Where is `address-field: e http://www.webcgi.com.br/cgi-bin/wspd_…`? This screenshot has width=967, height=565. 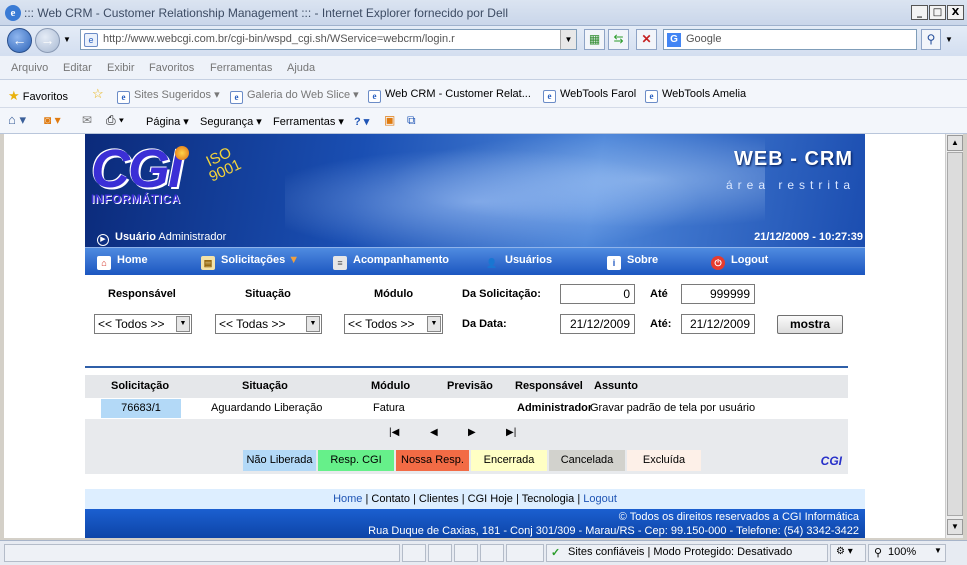
address-field: e http://www.webcgi.com.br/cgi-bin/wspd_… is located at coordinates (328, 39).